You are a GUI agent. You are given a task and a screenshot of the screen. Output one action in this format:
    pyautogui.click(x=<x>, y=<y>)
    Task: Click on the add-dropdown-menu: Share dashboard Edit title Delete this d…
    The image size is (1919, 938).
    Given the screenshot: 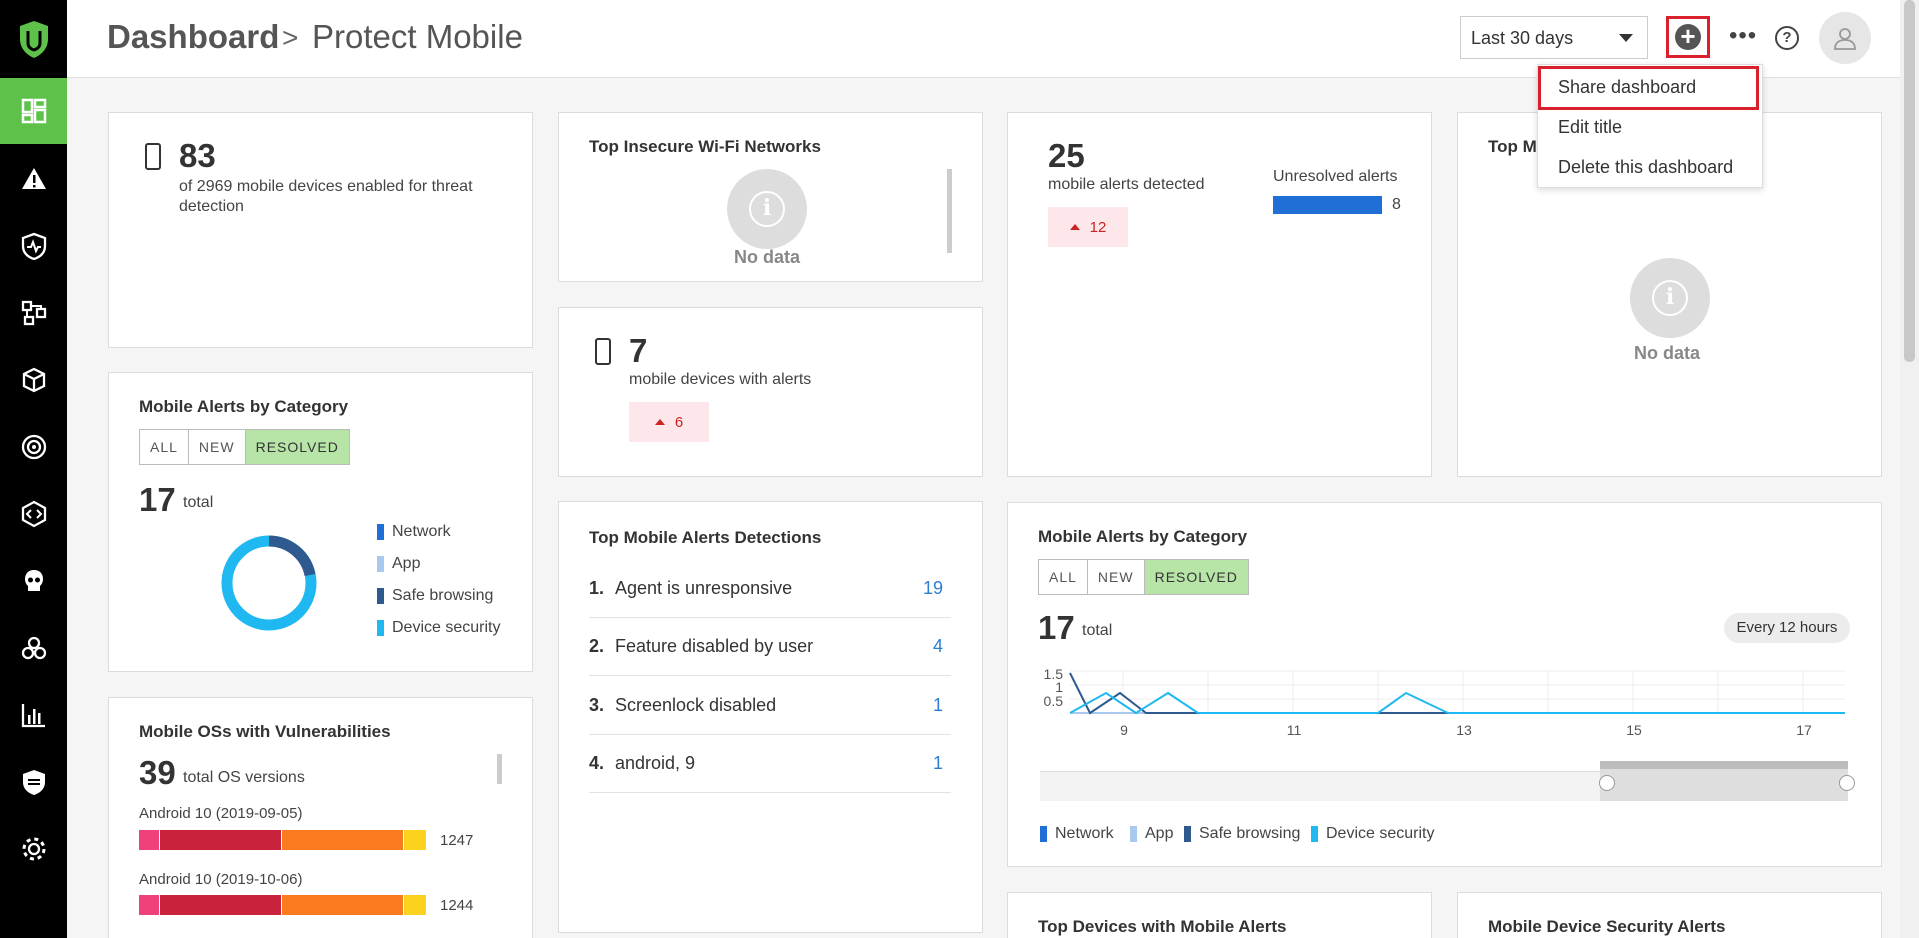 What is the action you would take?
    pyautogui.click(x=1650, y=126)
    